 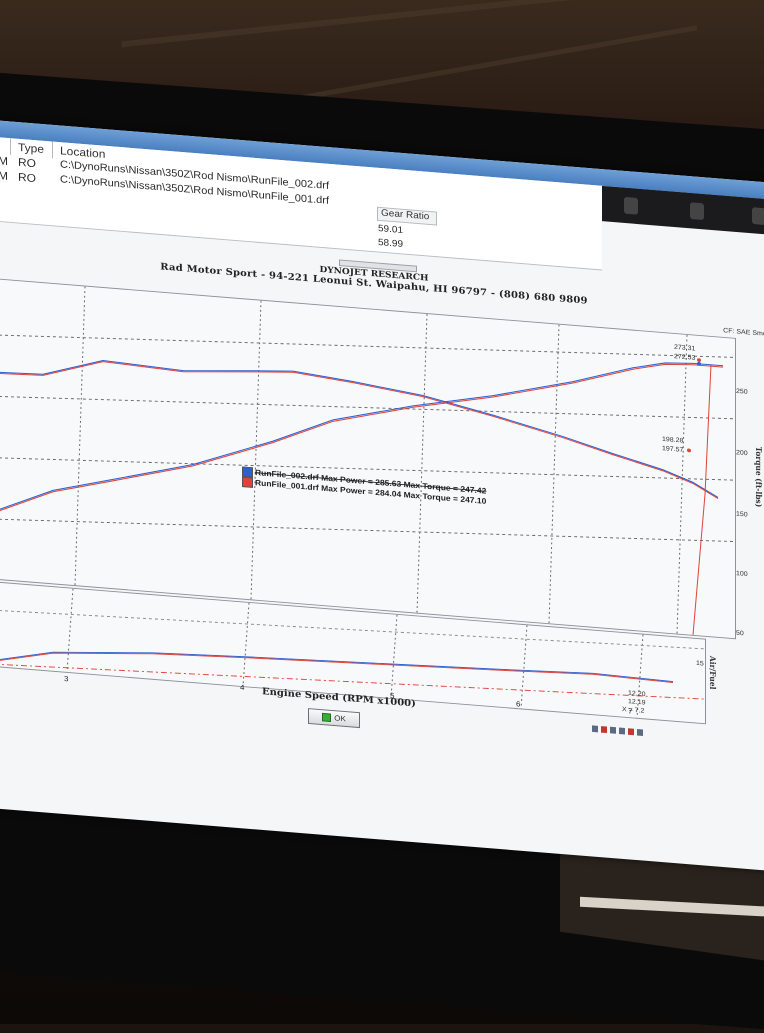 I want to click on air-fuel-tick: 15, so click(x=700, y=664).